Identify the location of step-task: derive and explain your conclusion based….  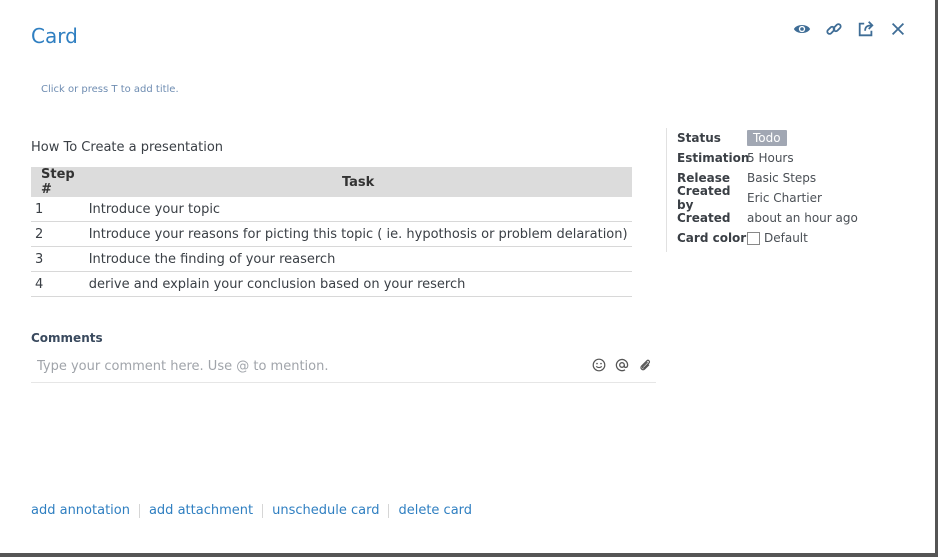
(358, 284).